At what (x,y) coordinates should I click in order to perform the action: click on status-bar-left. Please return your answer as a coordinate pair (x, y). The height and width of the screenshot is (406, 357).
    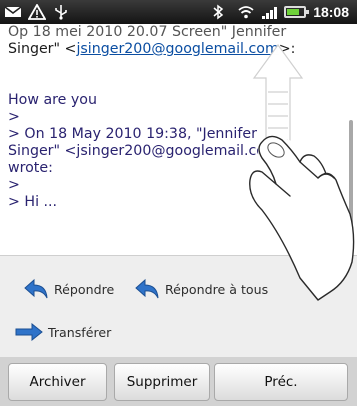
    Looking at the image, I should click on (37, 12).